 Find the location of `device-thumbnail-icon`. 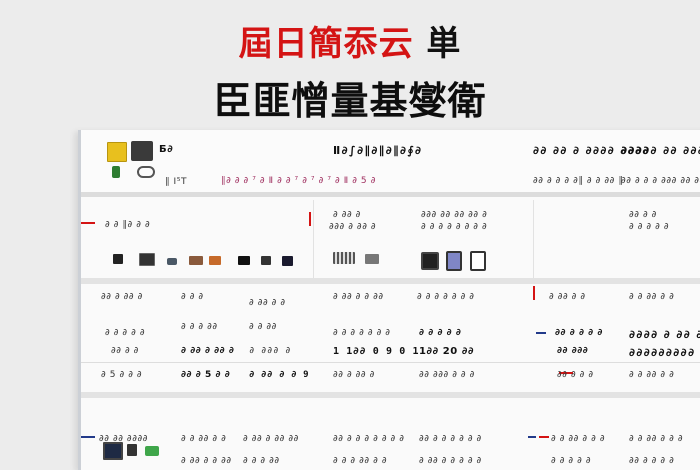

device-thumbnail-icon is located at coordinates (142, 151).